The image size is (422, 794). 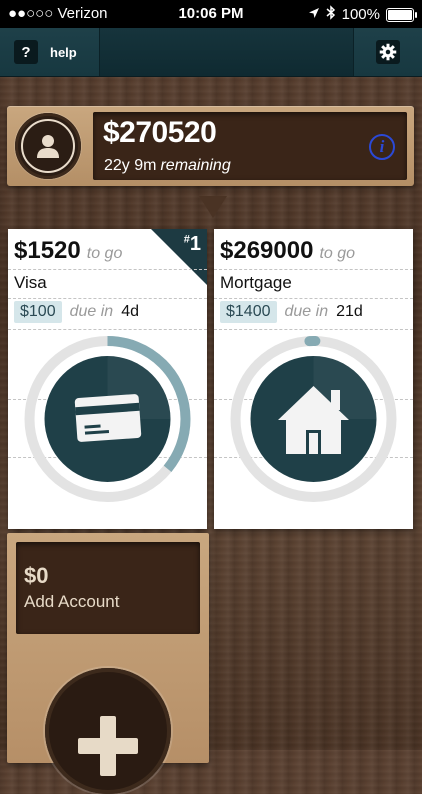 I want to click on status-bar: ●●○○○ Verizon 10:06 PM 100%, so click(x=211, y=14).